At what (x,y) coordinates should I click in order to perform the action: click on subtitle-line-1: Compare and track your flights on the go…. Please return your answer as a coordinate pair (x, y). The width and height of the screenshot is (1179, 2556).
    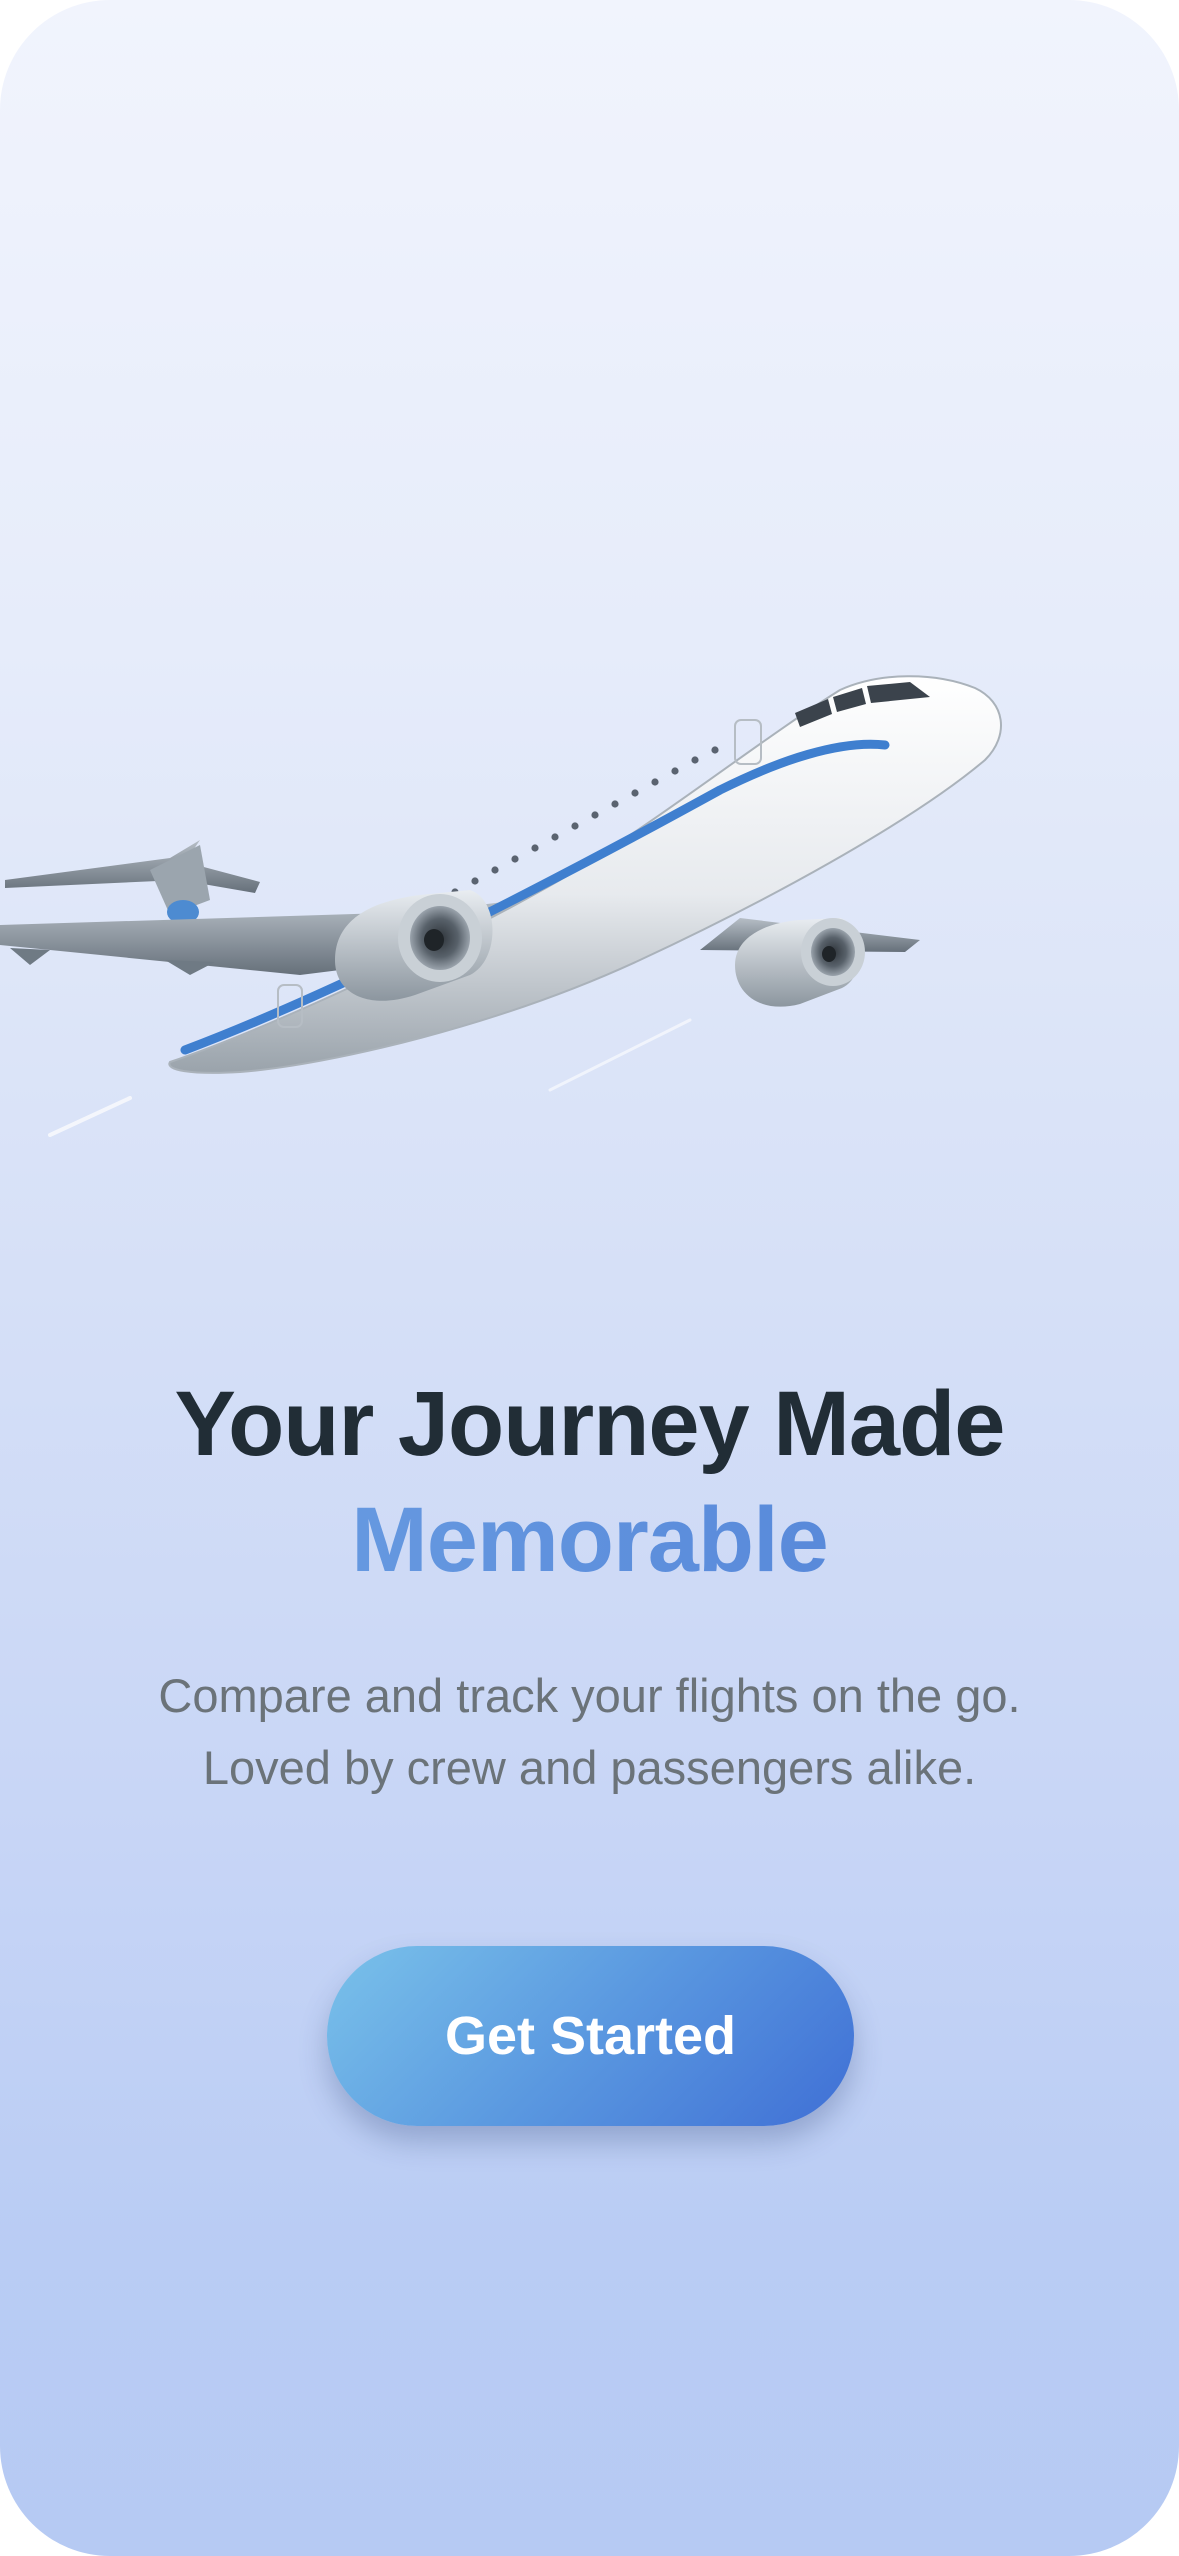
    Looking at the image, I should click on (589, 1695).